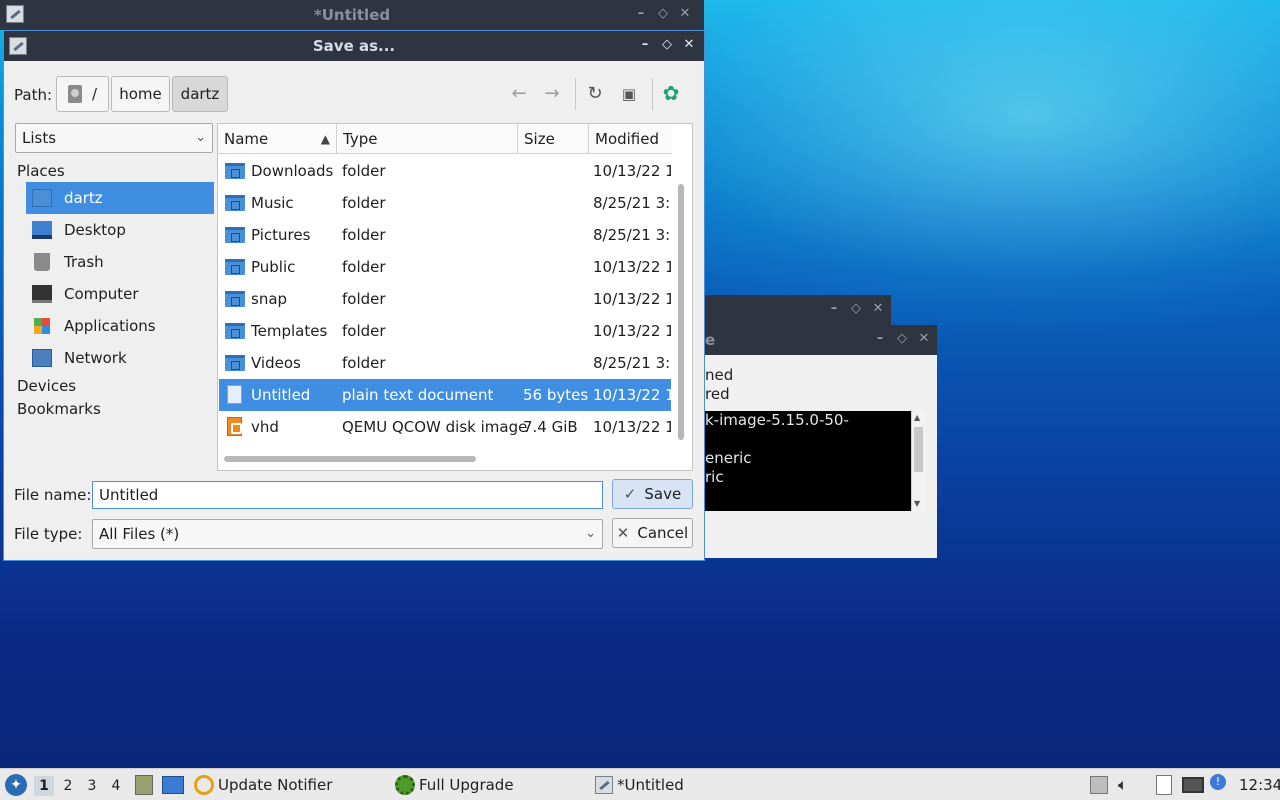 The width and height of the screenshot is (1280, 800). What do you see at coordinates (120, 358) in the screenshot?
I see `sidebar-item-network: Network` at bounding box center [120, 358].